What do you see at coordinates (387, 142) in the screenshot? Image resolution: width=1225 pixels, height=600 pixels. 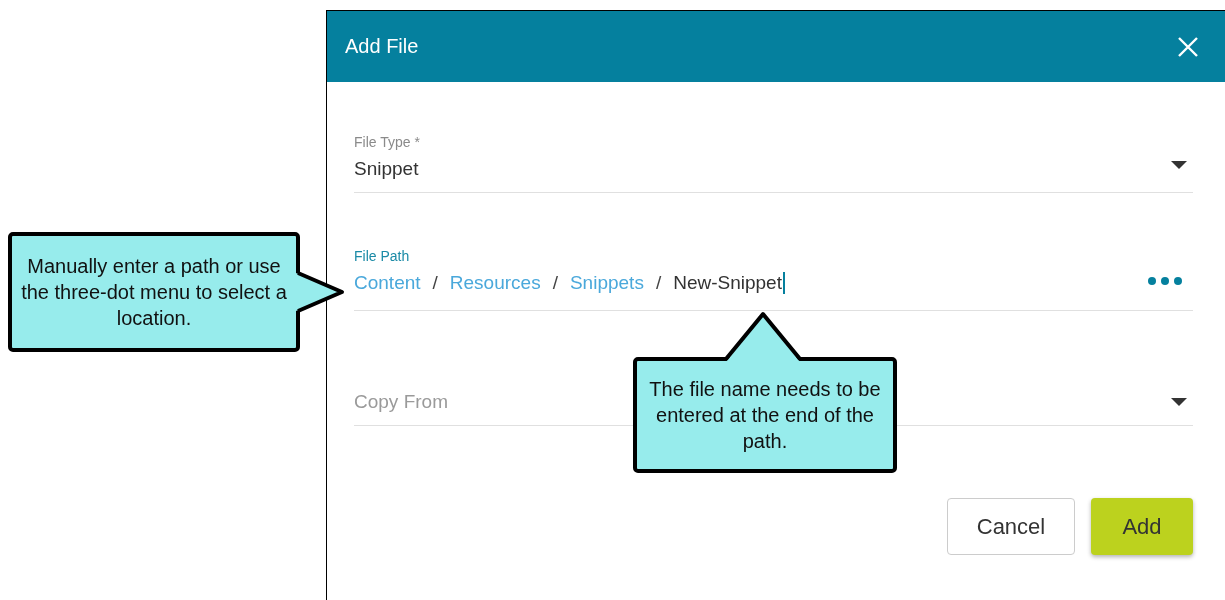 I see `field-label: File Type *` at bounding box center [387, 142].